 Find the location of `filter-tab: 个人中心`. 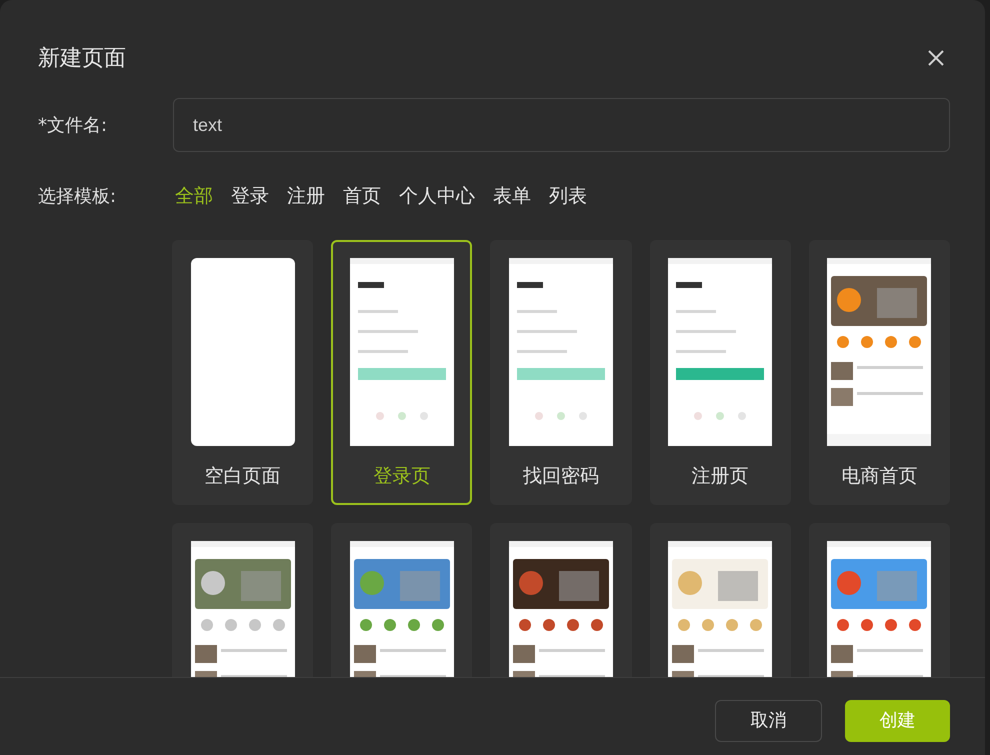

filter-tab: 个人中心 is located at coordinates (437, 196).